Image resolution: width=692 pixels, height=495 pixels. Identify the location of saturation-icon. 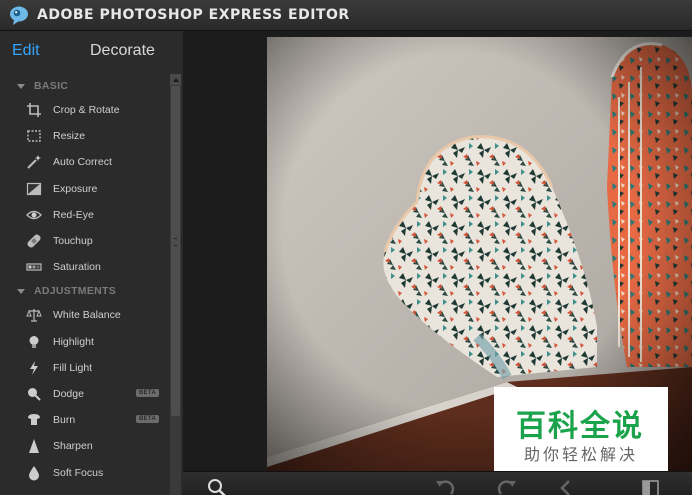
(34, 267).